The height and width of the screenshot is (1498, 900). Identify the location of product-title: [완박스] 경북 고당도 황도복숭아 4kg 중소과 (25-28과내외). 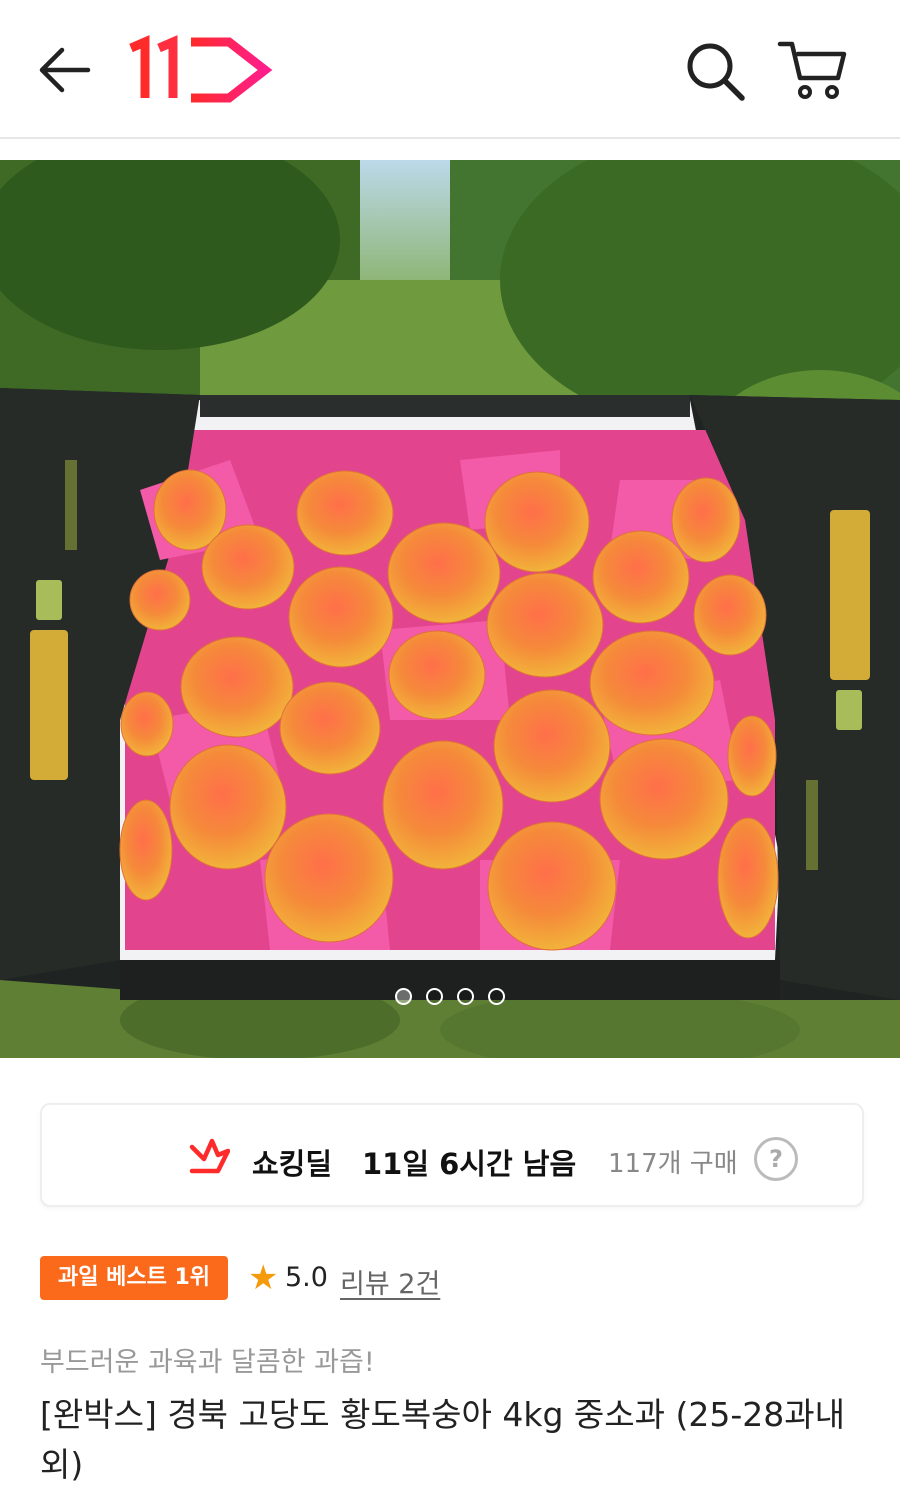
(442, 1439).